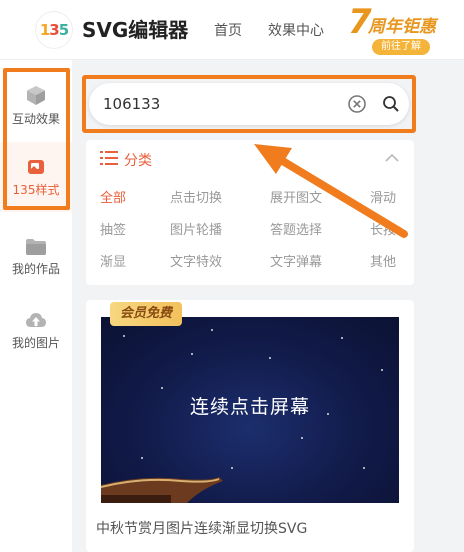 The width and height of the screenshot is (464, 552). What do you see at coordinates (36, 166) in the screenshot?
I see `image-gallery-icon` at bounding box center [36, 166].